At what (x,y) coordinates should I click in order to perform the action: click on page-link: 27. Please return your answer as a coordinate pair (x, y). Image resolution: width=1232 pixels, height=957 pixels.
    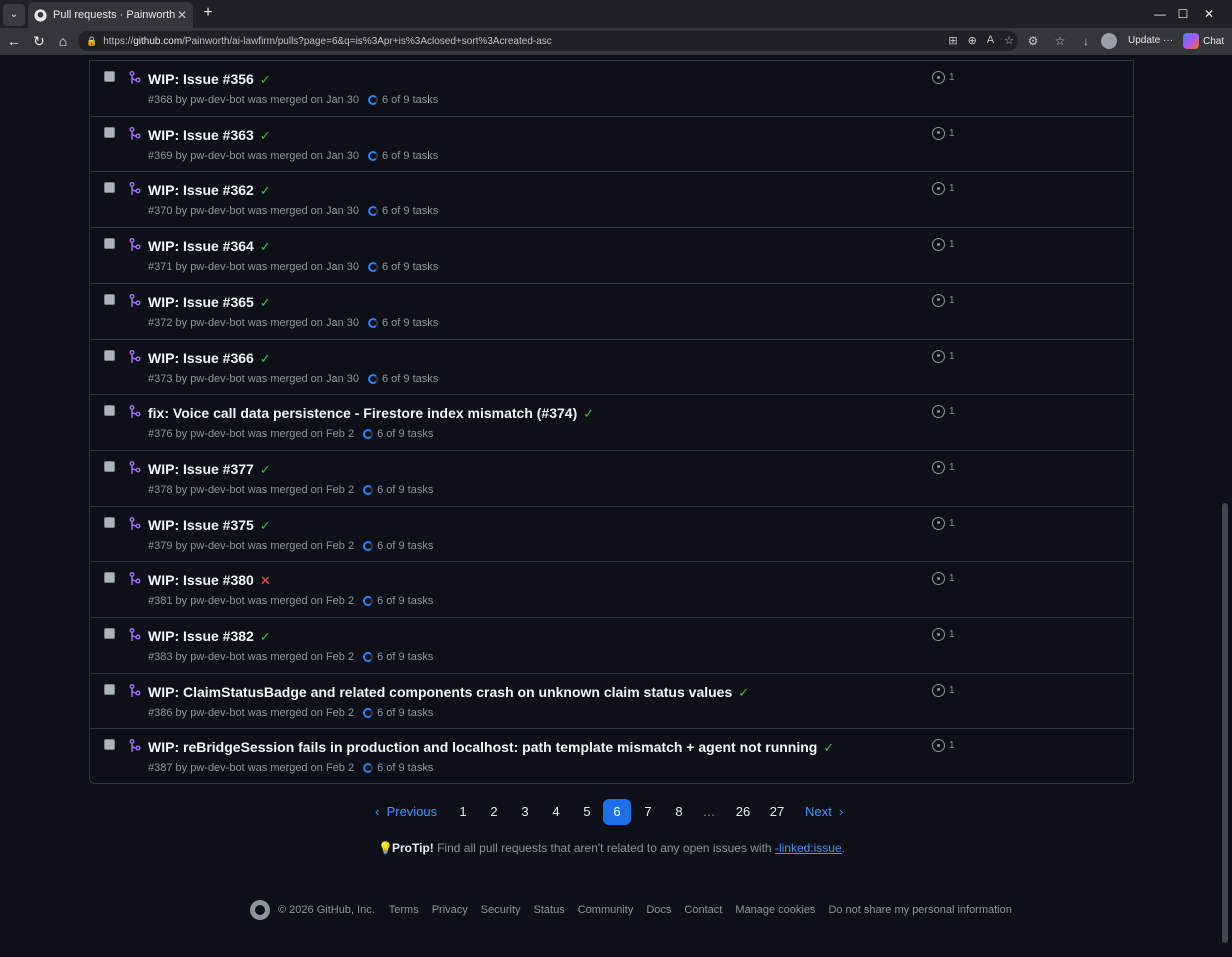
    Looking at the image, I should click on (777, 812).